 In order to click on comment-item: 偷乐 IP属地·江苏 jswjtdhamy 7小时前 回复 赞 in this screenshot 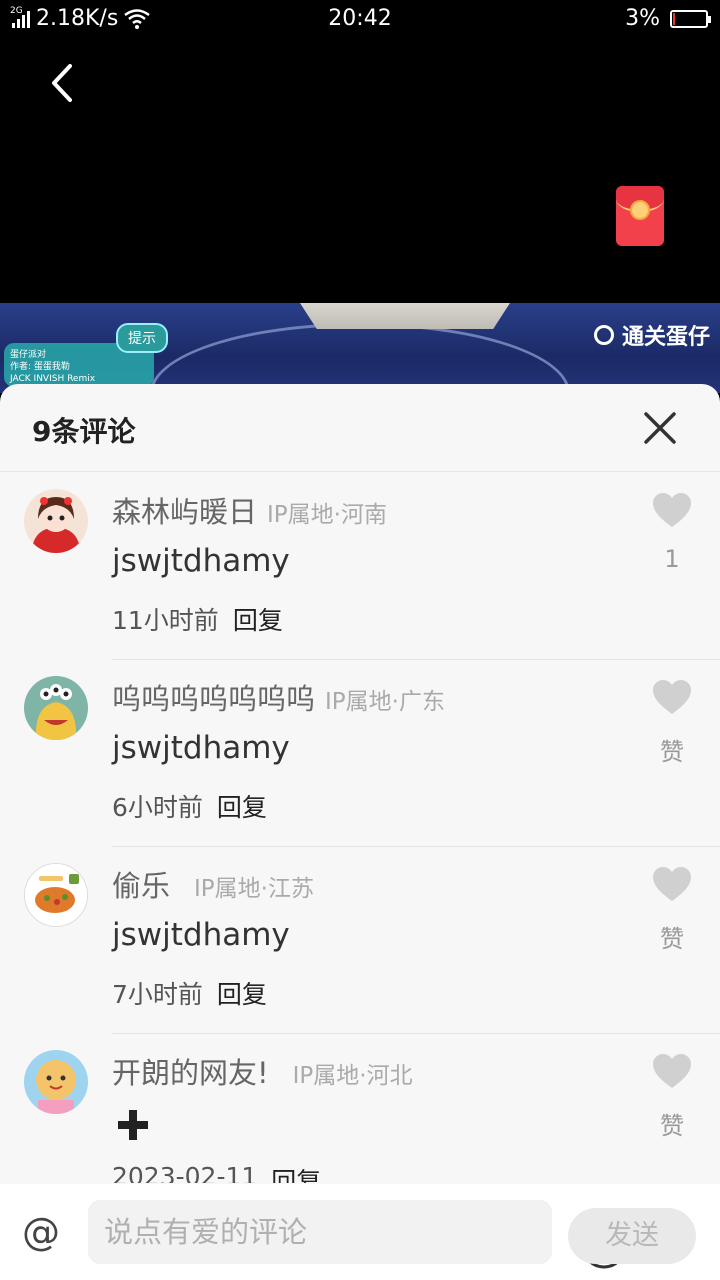, I will do `click(360, 940)`.